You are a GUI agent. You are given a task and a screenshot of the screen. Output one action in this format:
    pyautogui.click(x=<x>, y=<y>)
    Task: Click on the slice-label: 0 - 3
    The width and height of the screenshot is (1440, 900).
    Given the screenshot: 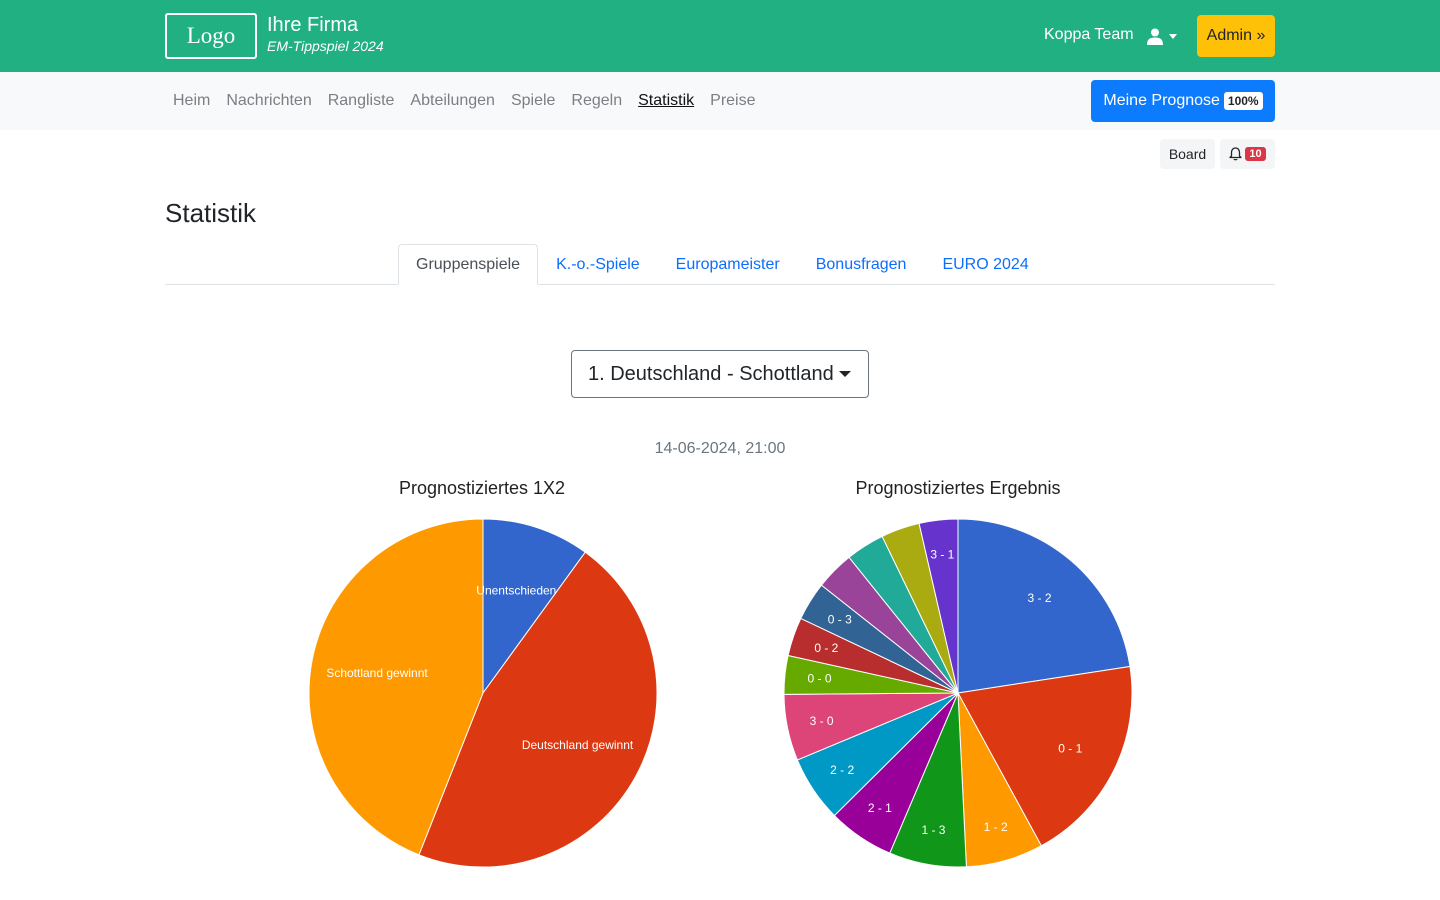 What is the action you would take?
    pyautogui.click(x=840, y=620)
    